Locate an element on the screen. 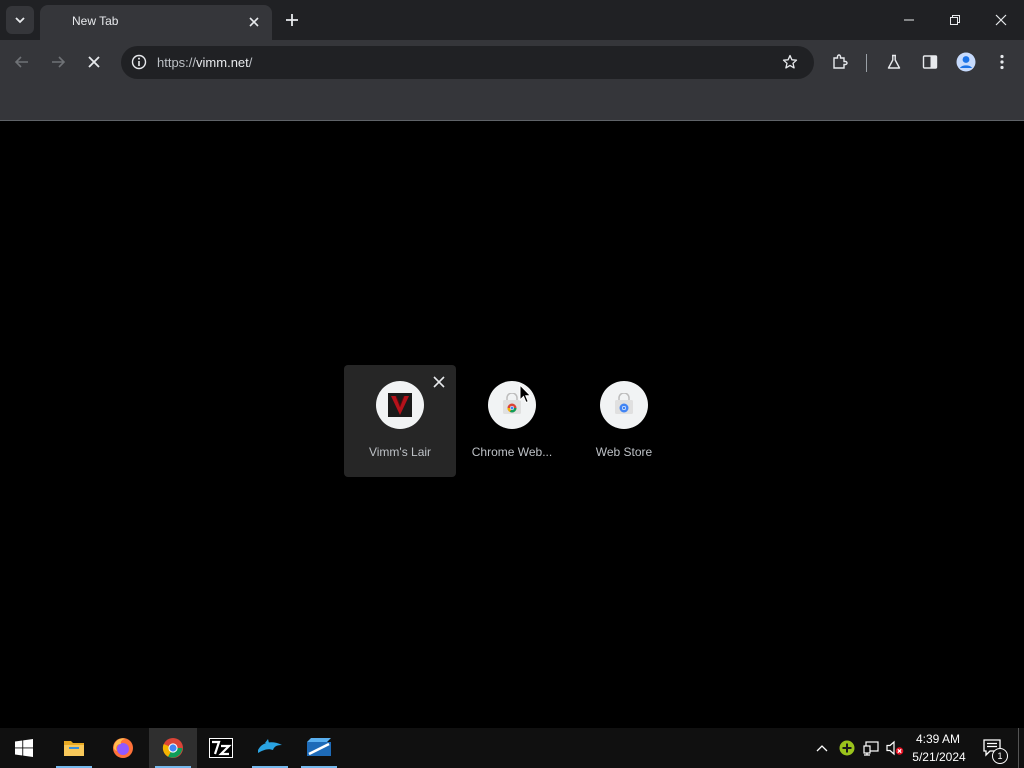 This screenshot has width=1024, height=768. toolbar-divider is located at coordinates (866, 63).